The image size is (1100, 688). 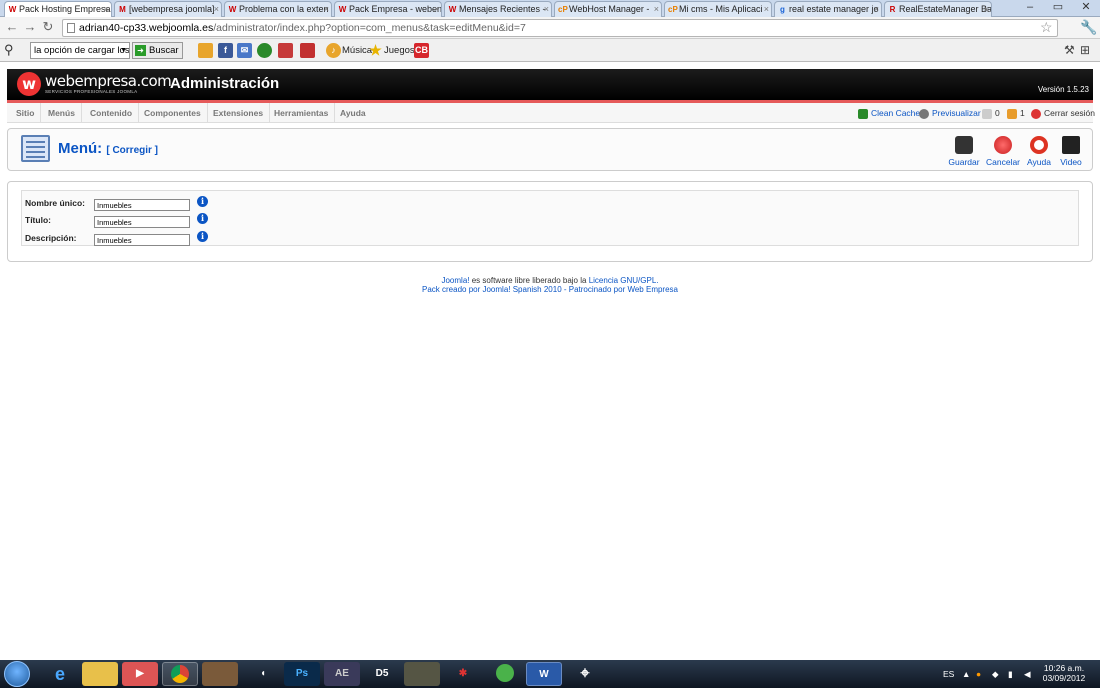 I want to click on folder-icon, so click(x=205, y=50).